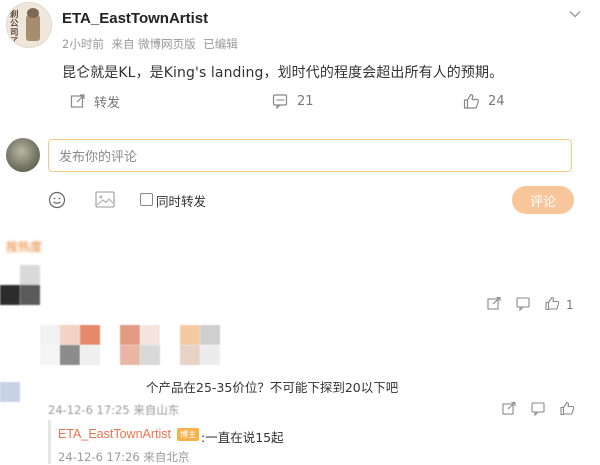 Image resolution: width=600 pixels, height=465 pixels. What do you see at coordinates (283, 73) in the screenshot?
I see `post-text: 昆仑就是KL，是King's landing，划时代的程度会超出所有人的预期。` at bounding box center [283, 73].